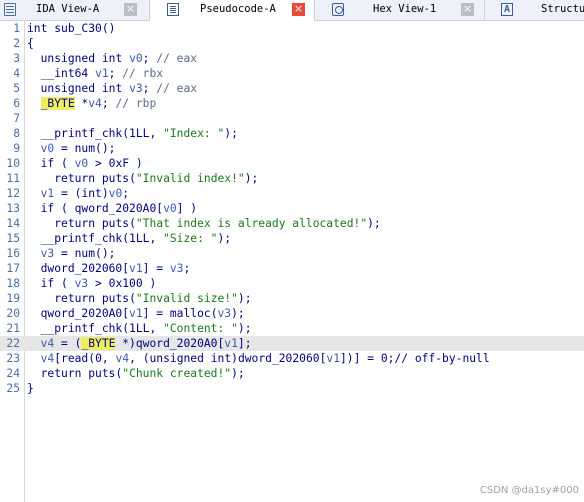  What do you see at coordinates (139, 298) in the screenshot?
I see `code-text: return puts("Invalid size!");` at bounding box center [139, 298].